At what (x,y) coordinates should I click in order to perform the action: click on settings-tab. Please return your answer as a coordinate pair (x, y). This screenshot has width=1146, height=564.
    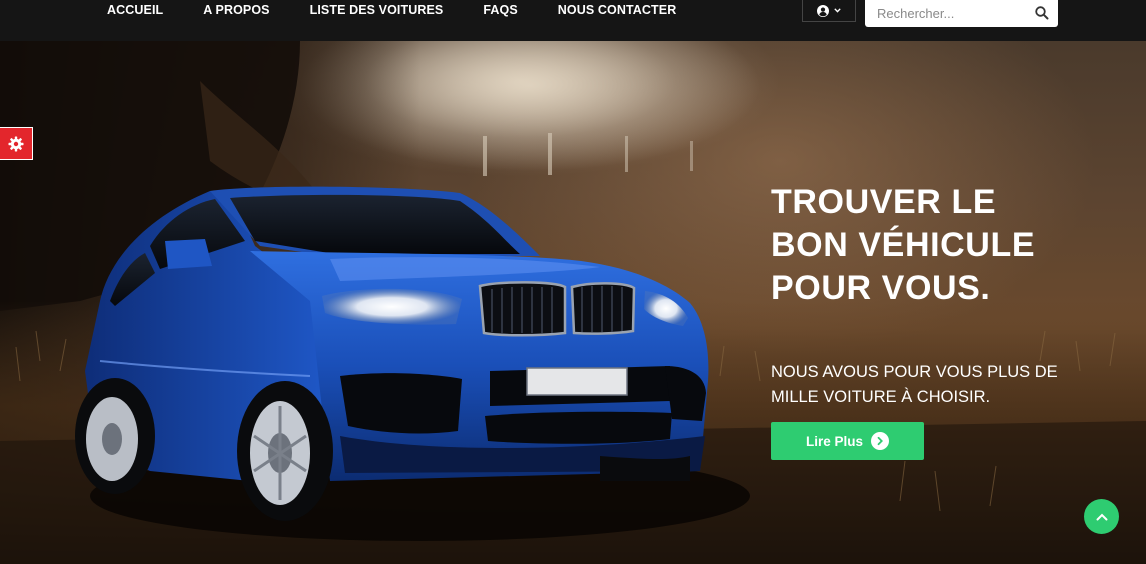
    Looking at the image, I should click on (16, 143).